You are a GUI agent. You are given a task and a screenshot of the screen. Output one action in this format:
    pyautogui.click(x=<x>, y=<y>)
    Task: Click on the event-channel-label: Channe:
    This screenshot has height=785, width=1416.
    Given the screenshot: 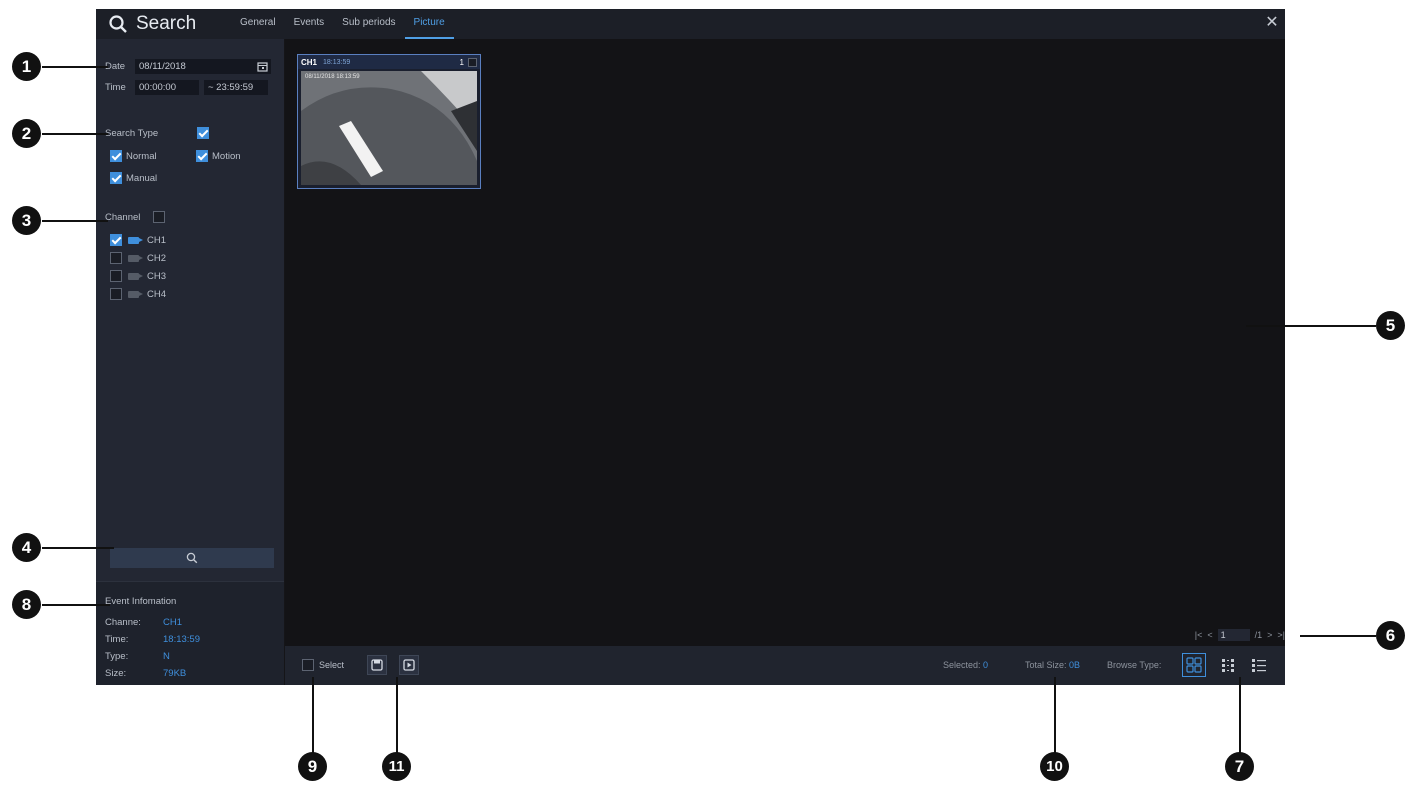 What is the action you would take?
    pyautogui.click(x=123, y=622)
    